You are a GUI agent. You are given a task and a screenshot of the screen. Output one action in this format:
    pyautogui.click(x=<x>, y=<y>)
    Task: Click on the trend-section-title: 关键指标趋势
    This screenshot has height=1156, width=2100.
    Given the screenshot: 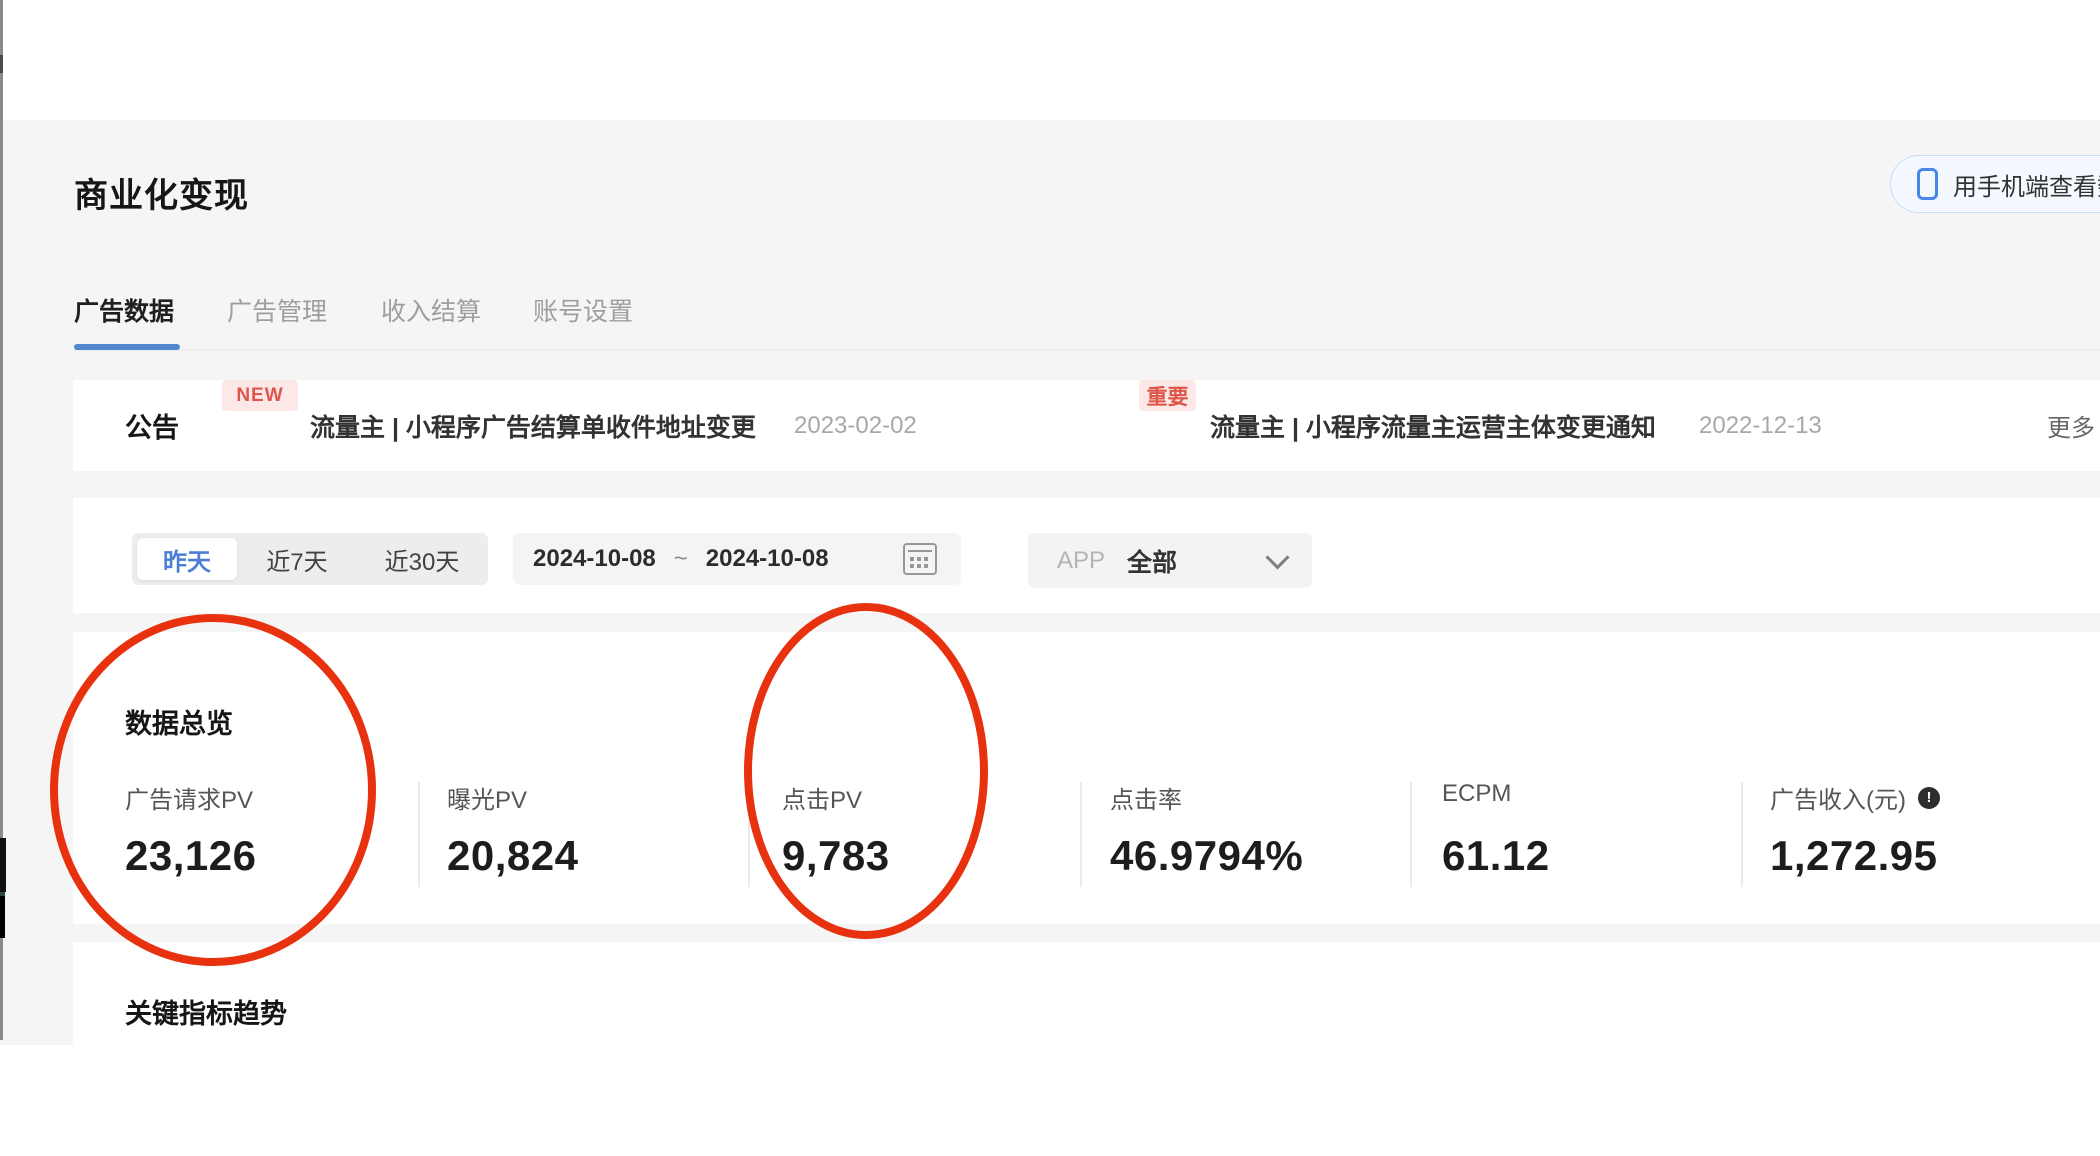 What is the action you would take?
    pyautogui.click(x=206, y=1014)
    